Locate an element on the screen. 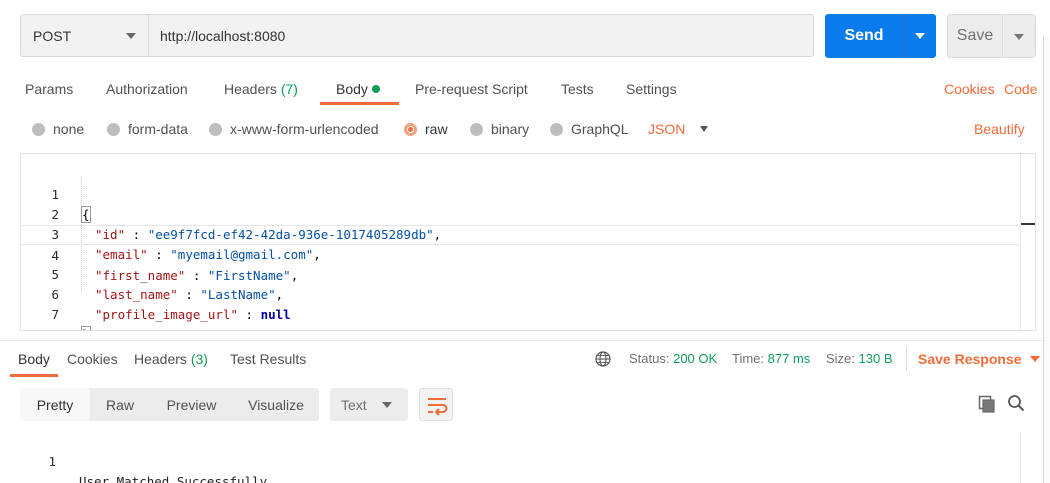  view-visualize-button: Visualize is located at coordinates (276, 404).